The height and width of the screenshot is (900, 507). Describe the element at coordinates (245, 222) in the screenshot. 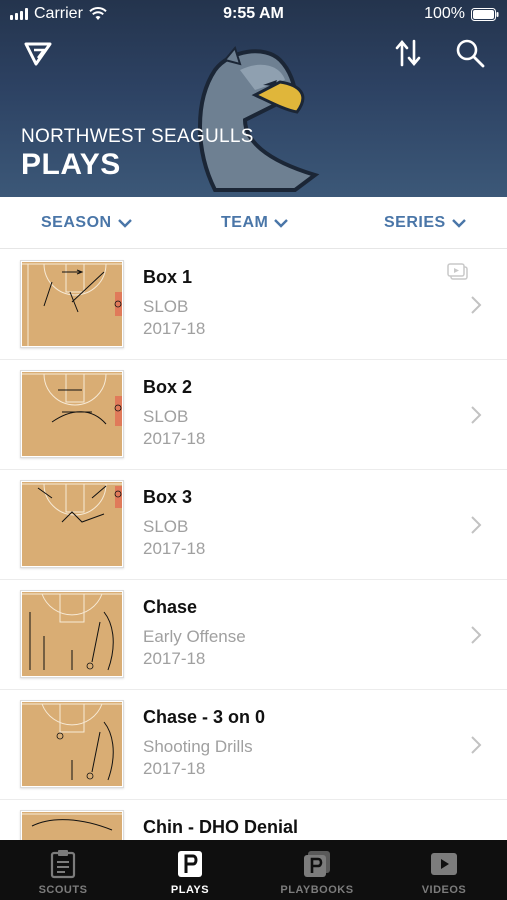

I see `team-filter-label: TEAM` at that location.